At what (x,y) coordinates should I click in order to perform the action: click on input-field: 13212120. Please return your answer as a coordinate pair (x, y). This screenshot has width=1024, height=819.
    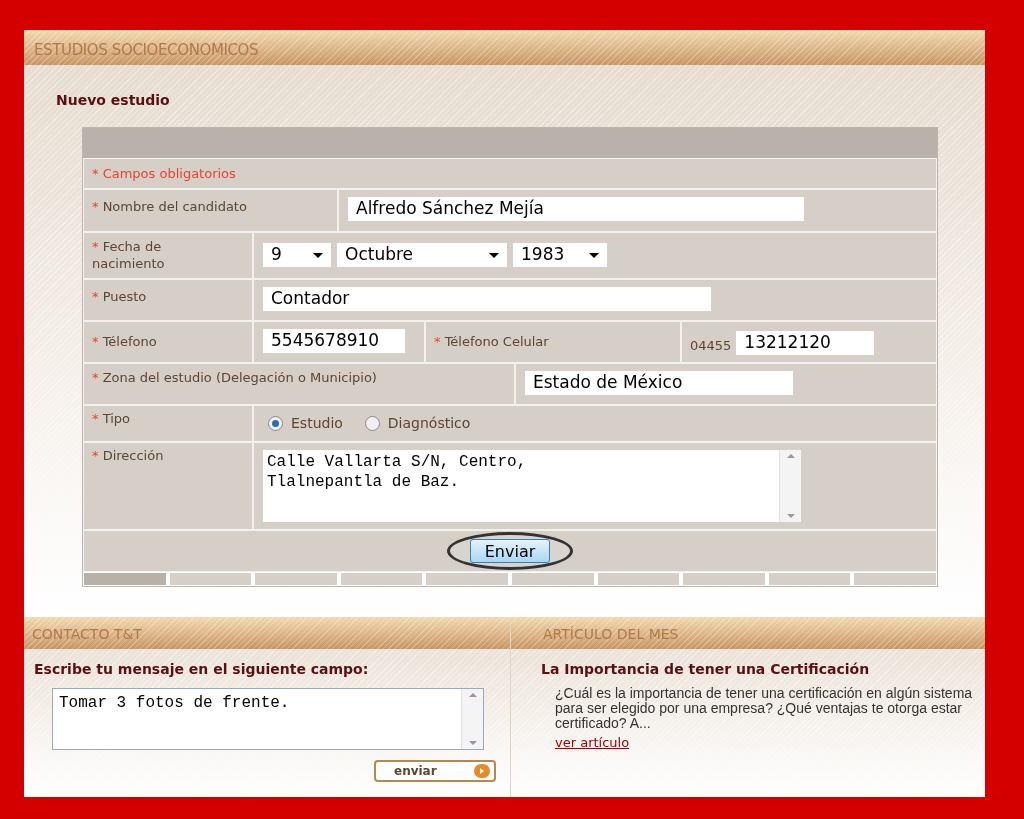
    Looking at the image, I should click on (805, 343).